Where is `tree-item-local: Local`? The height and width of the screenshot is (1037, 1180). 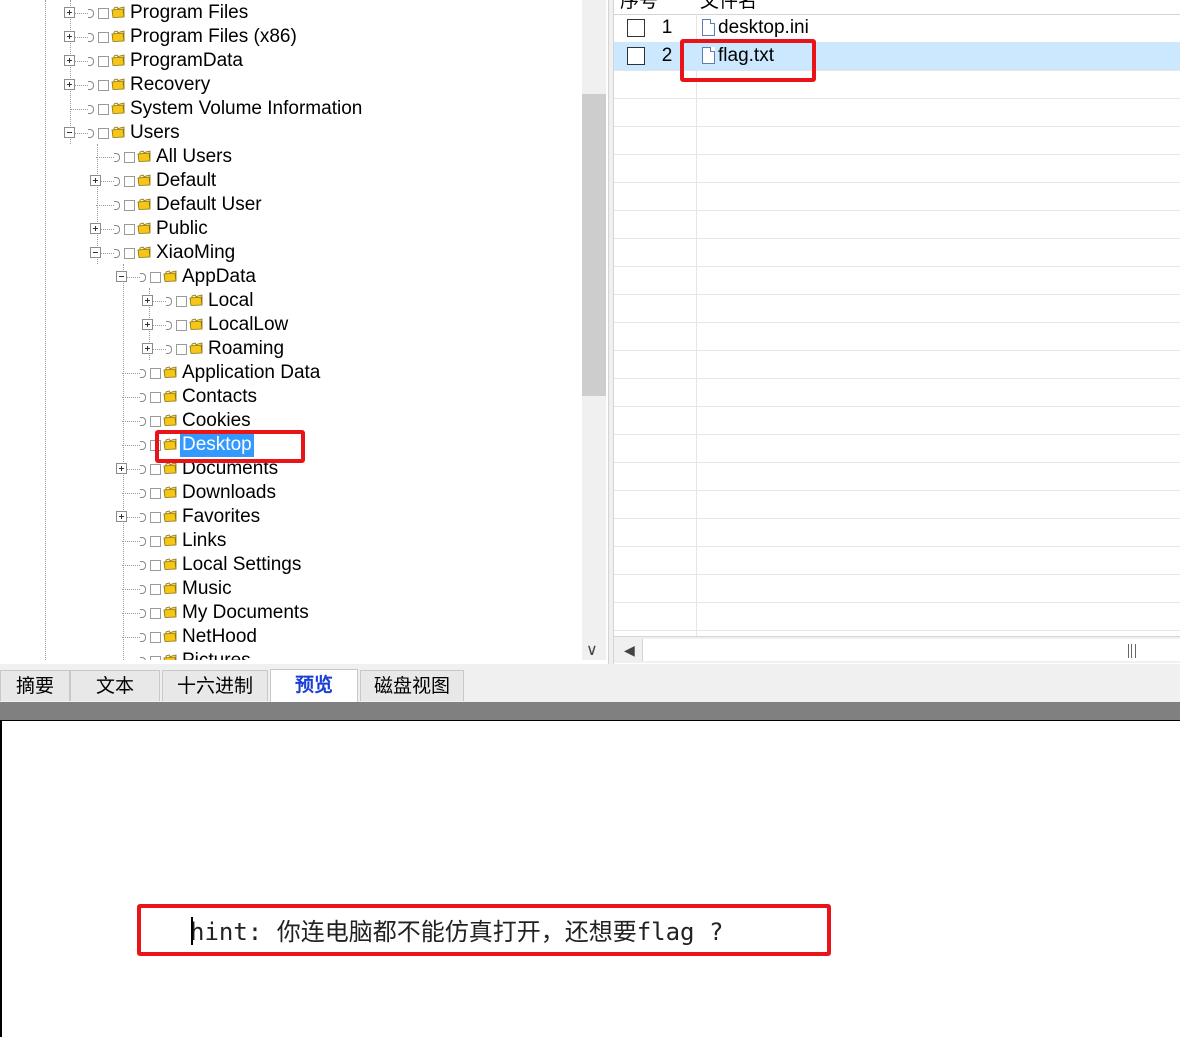
tree-item-local: Local is located at coordinates (290, 301).